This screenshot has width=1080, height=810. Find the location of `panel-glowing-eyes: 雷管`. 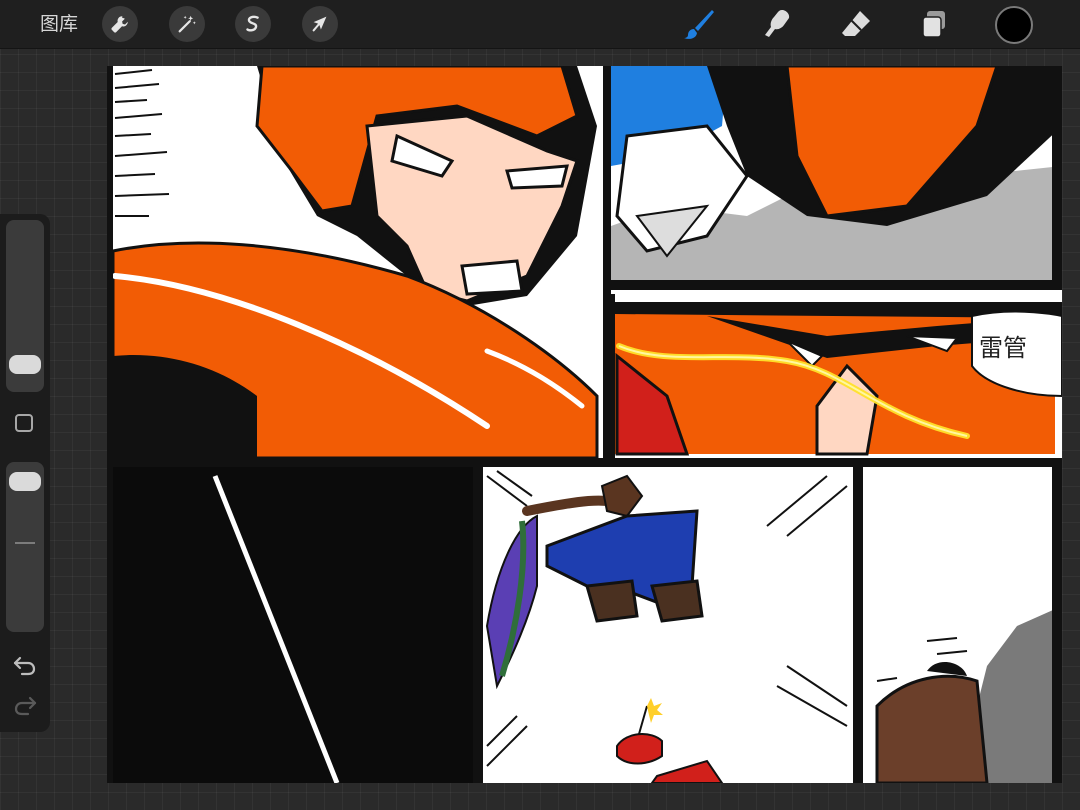

panel-glowing-eyes: 雷管 is located at coordinates (834, 379).